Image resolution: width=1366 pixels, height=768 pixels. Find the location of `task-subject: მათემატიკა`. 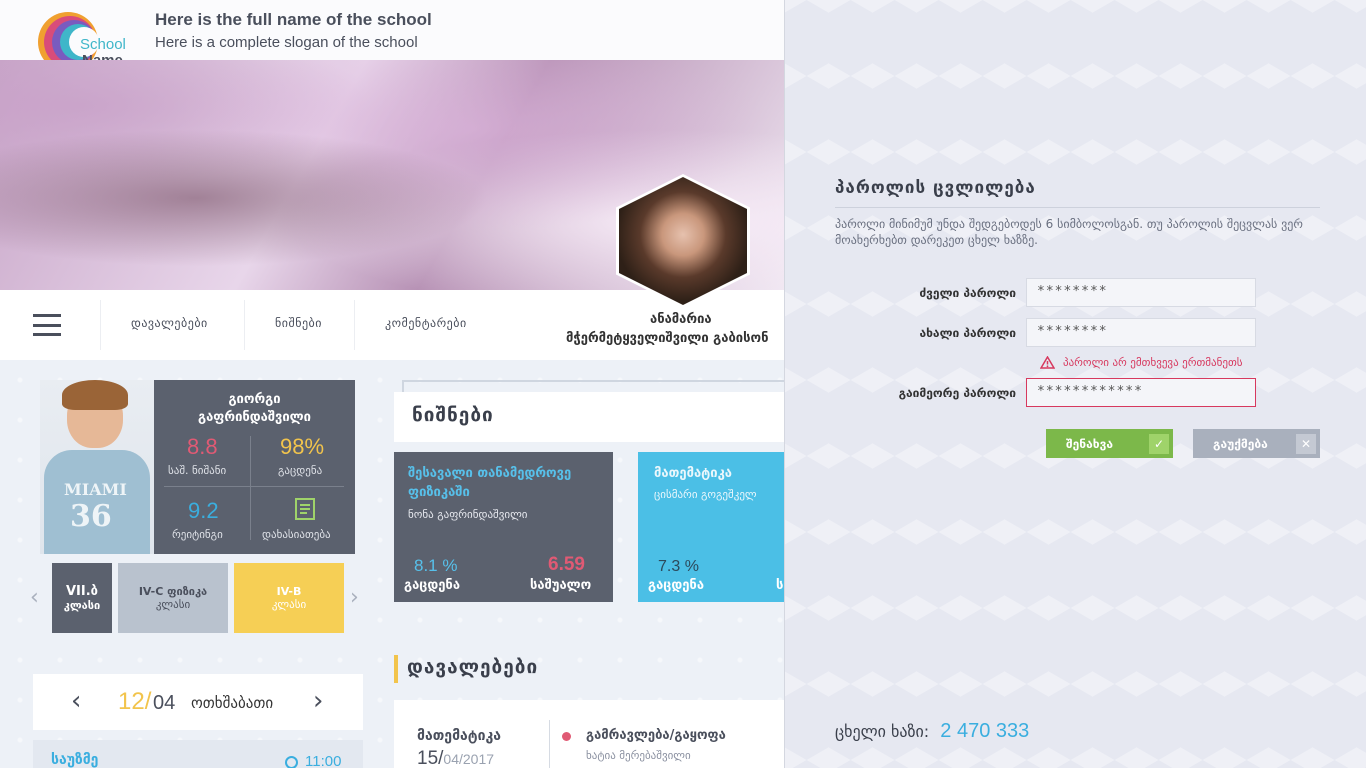

task-subject: მათემატიკა is located at coordinates (459, 736).